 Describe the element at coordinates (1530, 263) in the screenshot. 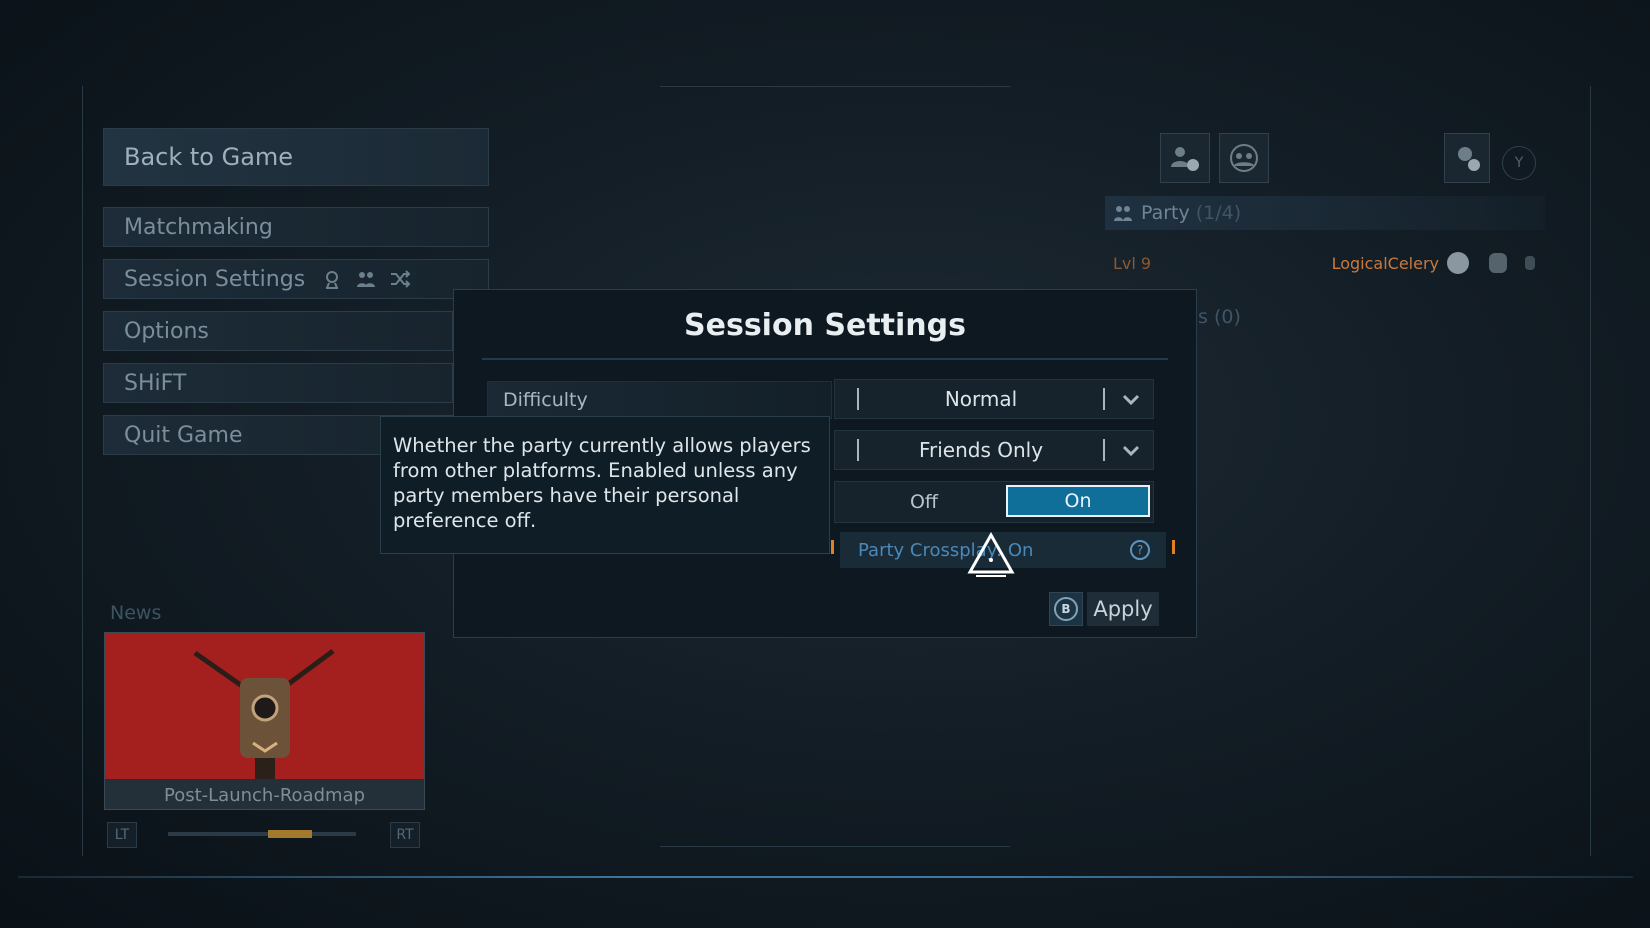

I see `member-options-icon` at that location.